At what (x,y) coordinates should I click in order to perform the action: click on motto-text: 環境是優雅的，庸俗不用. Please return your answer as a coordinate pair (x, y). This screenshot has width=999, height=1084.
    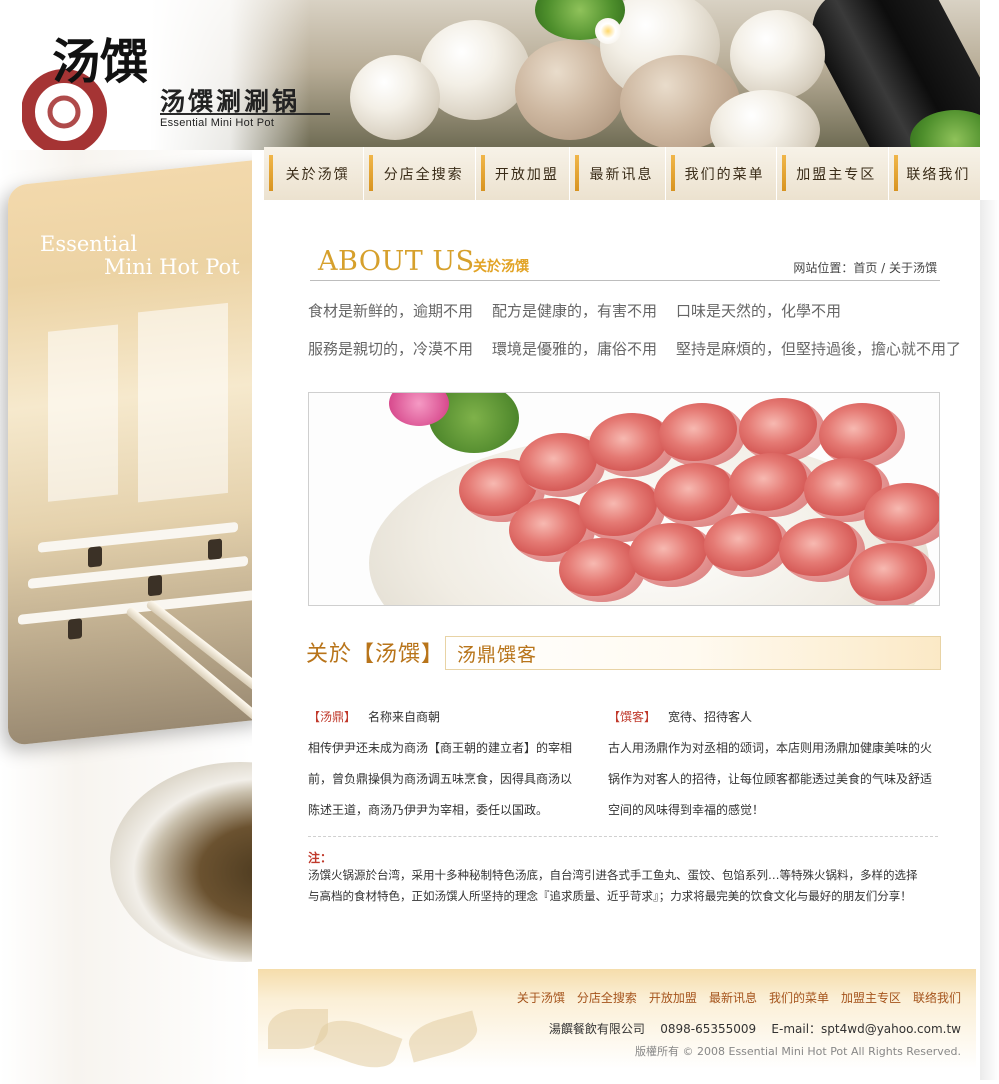
    Looking at the image, I should click on (575, 349).